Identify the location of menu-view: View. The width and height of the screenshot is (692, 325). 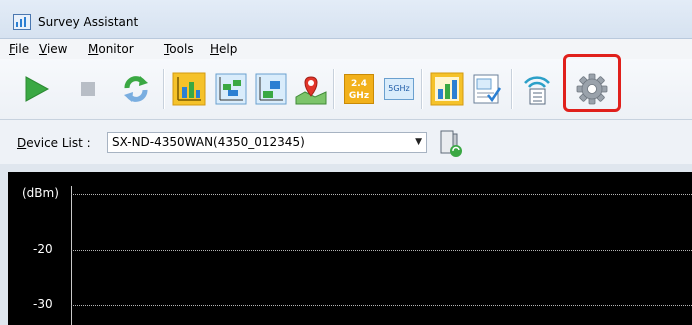
(53, 49).